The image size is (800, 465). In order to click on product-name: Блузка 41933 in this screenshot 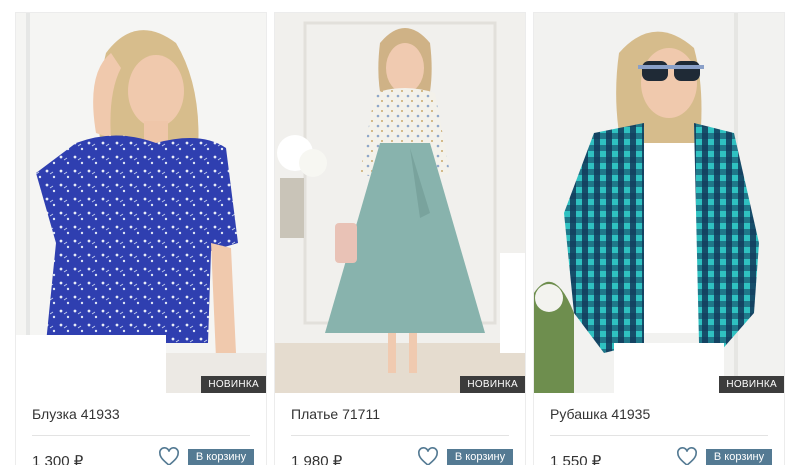, I will do `click(76, 414)`.